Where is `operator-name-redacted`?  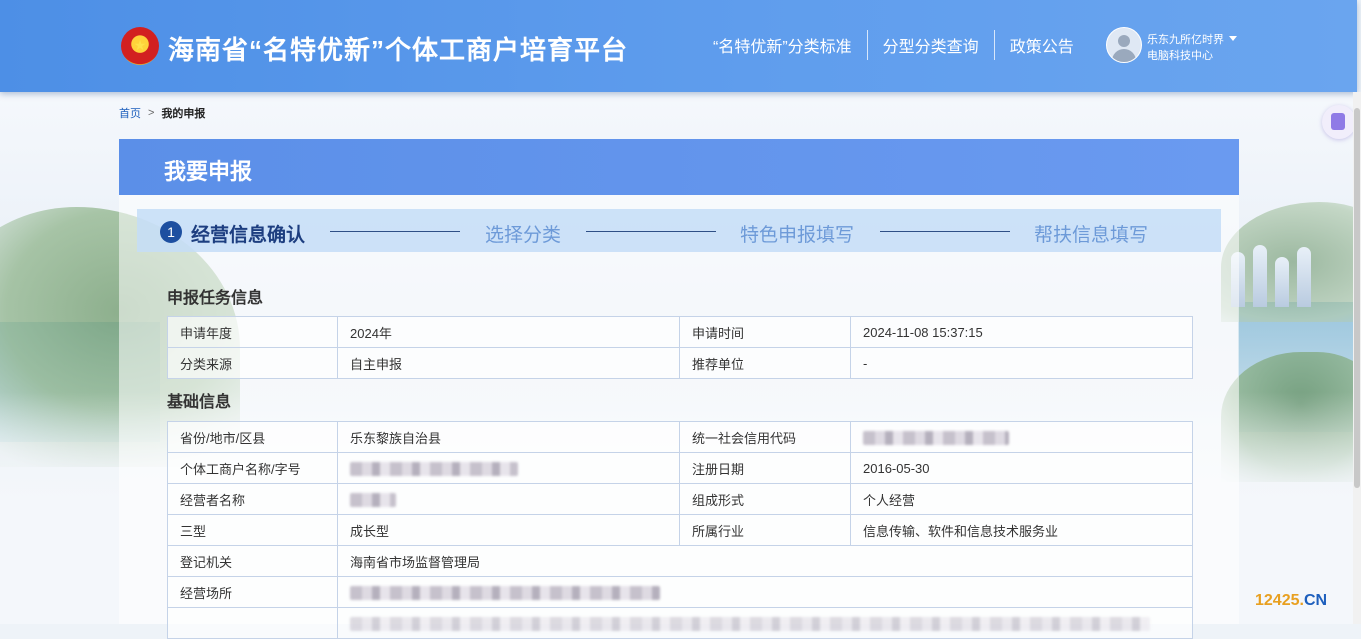 operator-name-redacted is located at coordinates (508, 499).